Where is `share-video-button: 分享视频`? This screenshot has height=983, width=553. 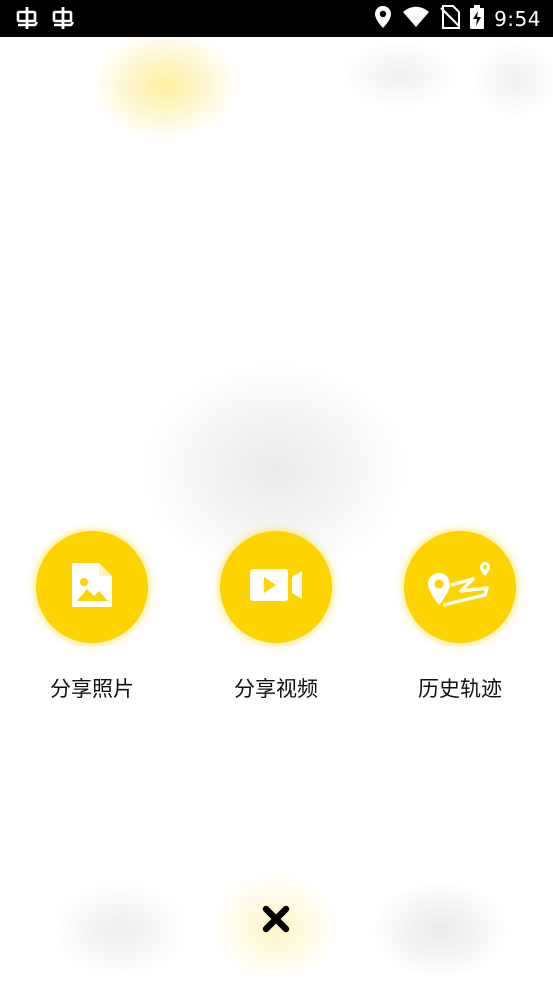 share-video-button: 分享视频 is located at coordinates (276, 621).